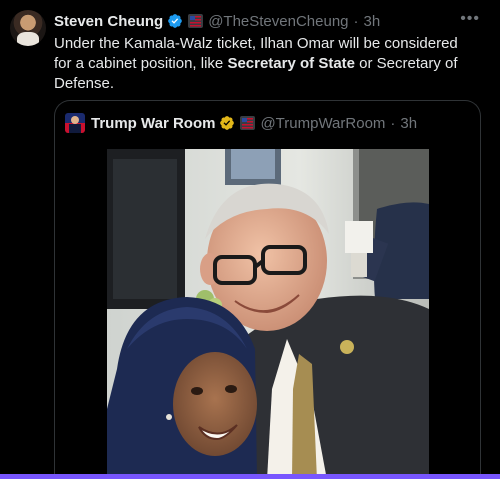 The height and width of the screenshot is (479, 500). Describe the element at coordinates (153, 123) in the screenshot. I see `quoted-author-name: Trump War Room` at that location.